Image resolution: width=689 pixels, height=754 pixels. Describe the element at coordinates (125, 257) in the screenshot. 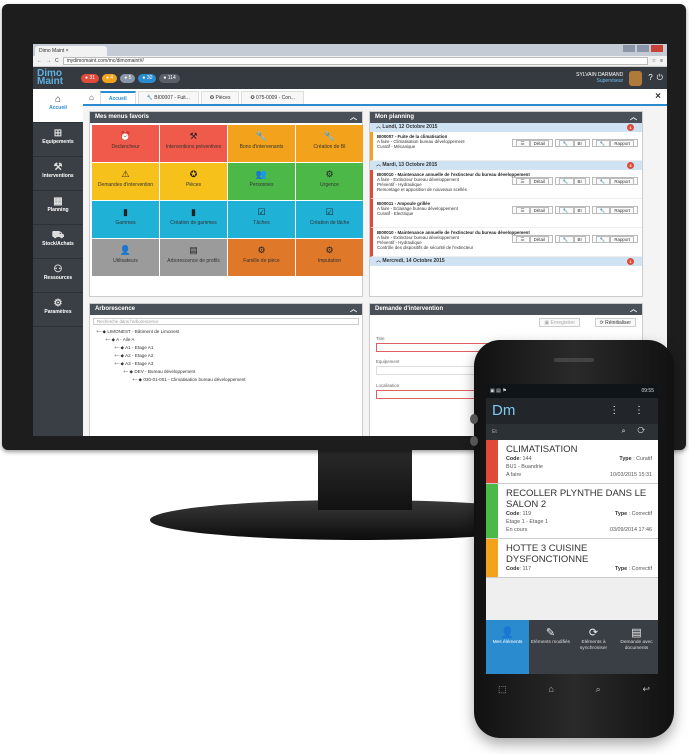

I see `favorite-tile: 👤 Utilisateurs` at that location.